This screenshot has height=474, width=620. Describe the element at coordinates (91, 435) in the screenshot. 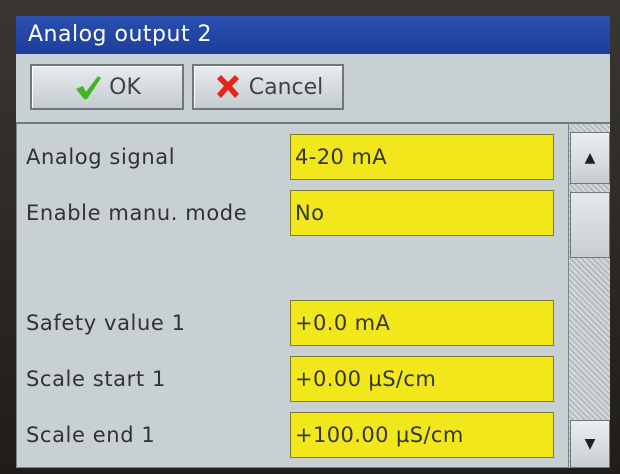

I see `field-label: Scale end 1` at that location.